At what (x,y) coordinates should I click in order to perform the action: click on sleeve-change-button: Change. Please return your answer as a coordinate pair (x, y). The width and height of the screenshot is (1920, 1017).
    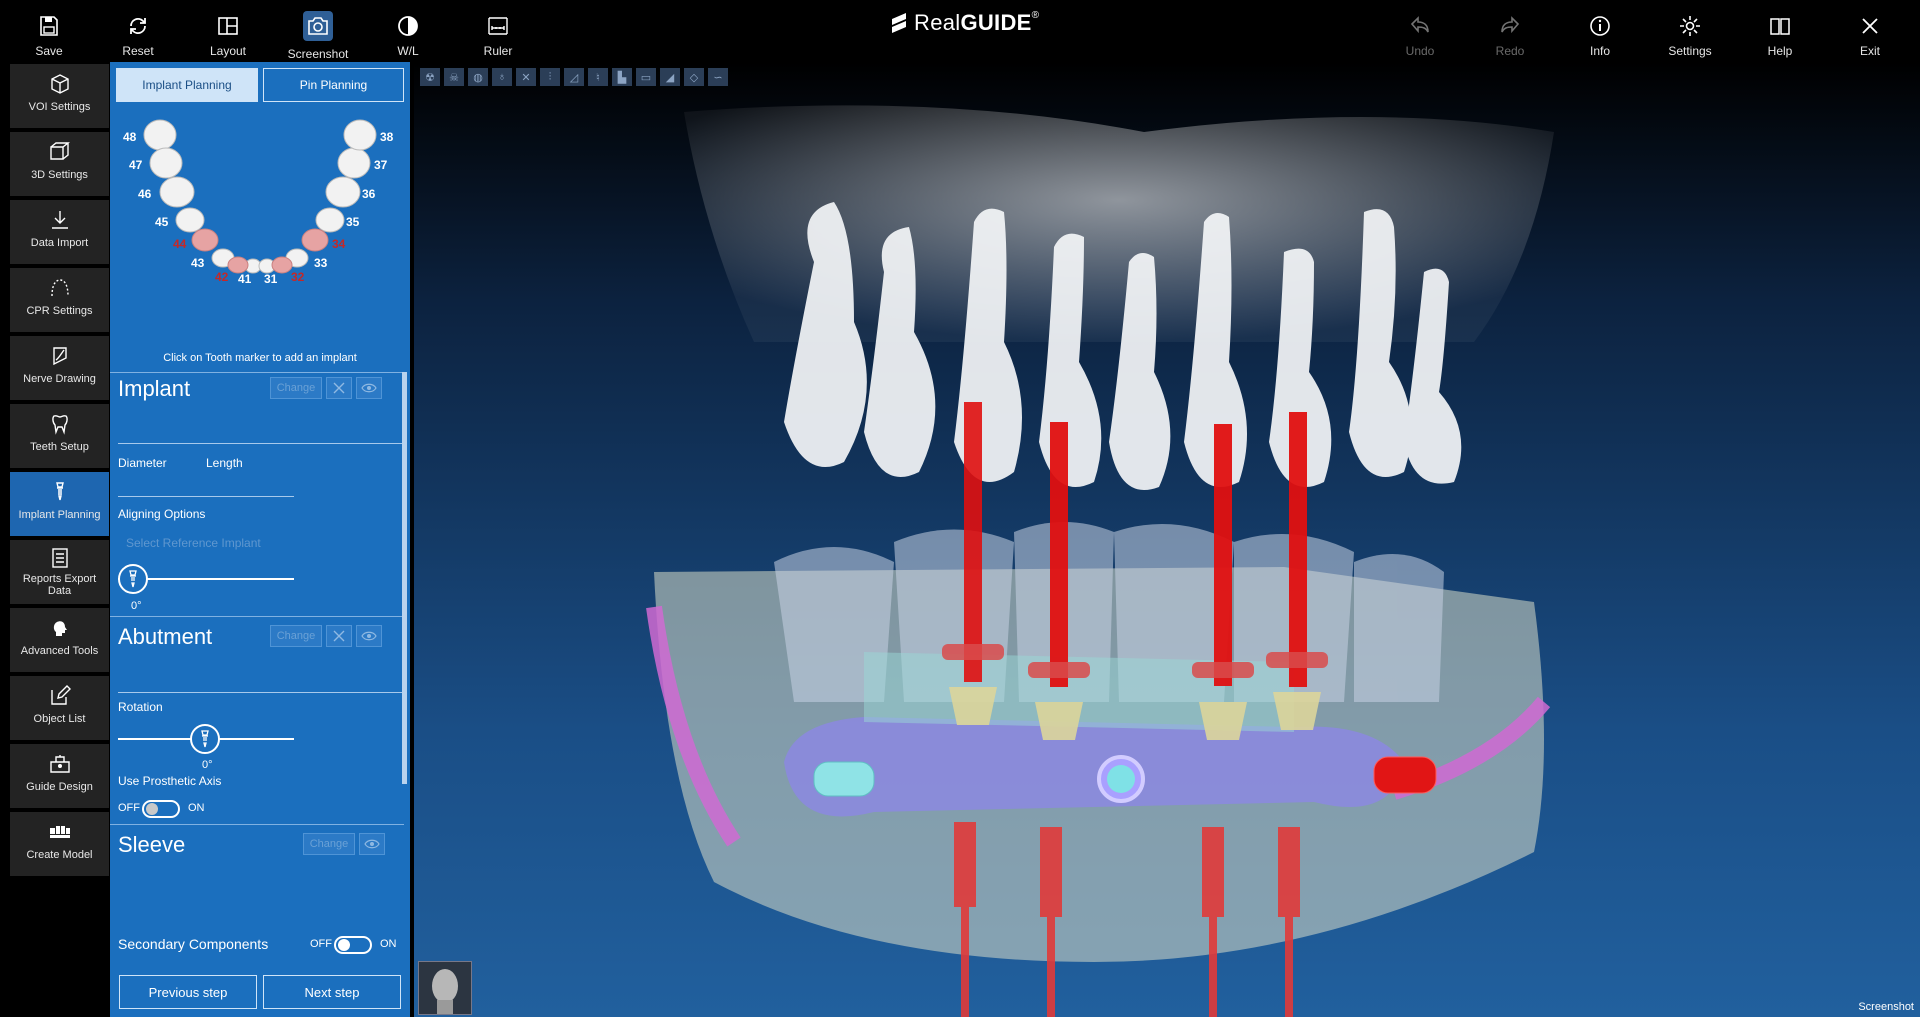
    Looking at the image, I should click on (329, 844).